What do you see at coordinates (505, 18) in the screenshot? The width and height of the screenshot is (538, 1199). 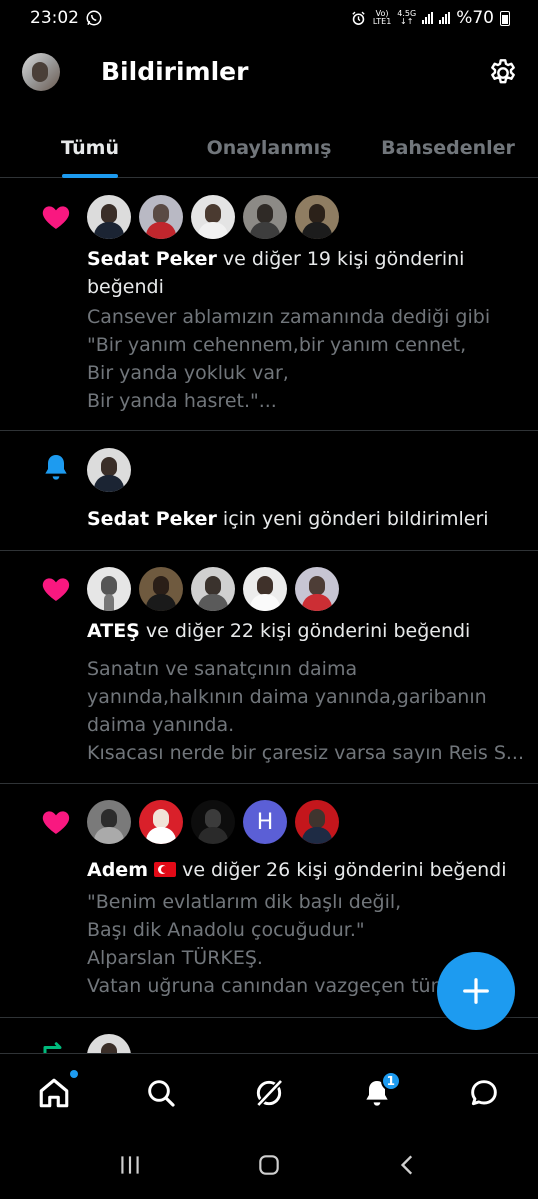 I see `battery-icon` at bounding box center [505, 18].